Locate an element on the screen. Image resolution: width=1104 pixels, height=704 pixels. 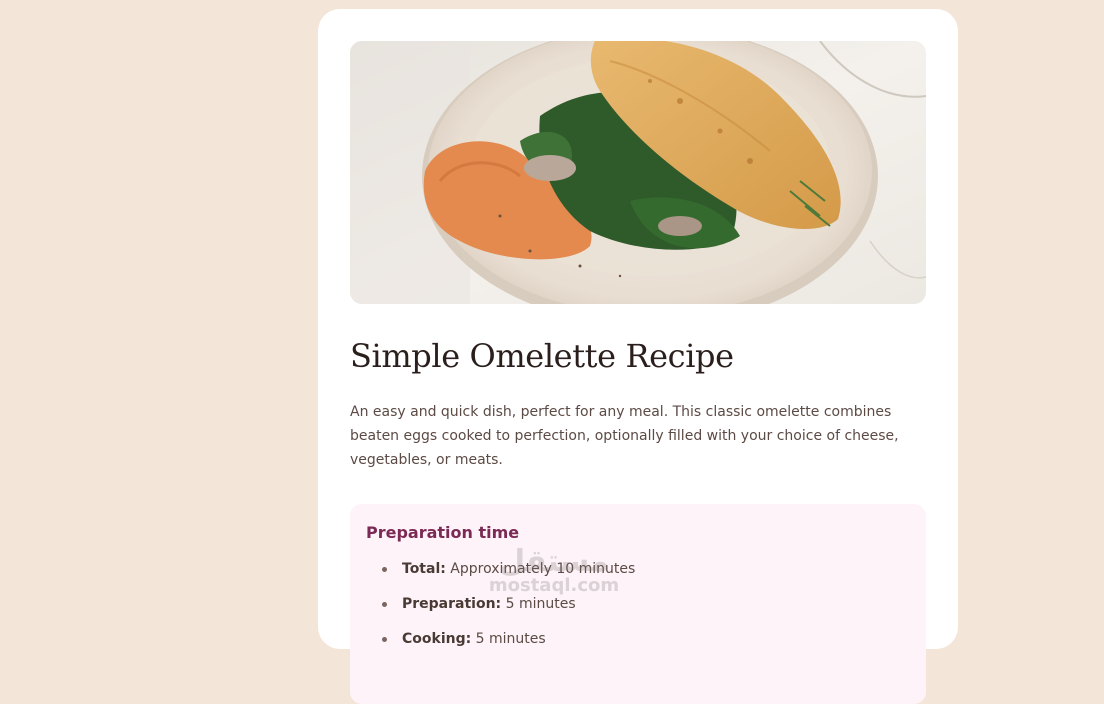
prep-item-label: Cooking: is located at coordinates (437, 639).